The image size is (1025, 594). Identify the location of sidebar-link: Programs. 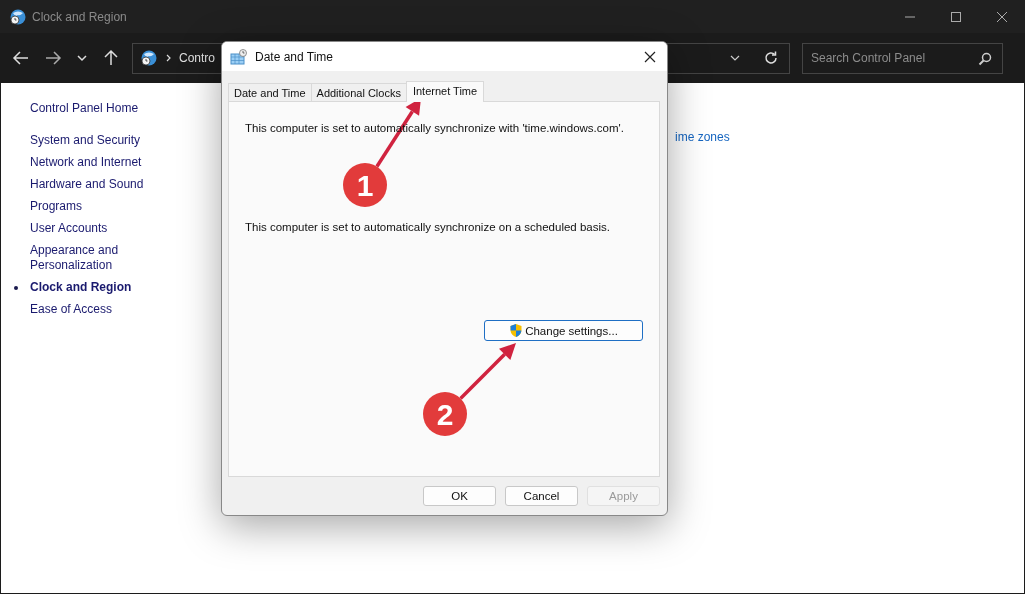
(56, 206).